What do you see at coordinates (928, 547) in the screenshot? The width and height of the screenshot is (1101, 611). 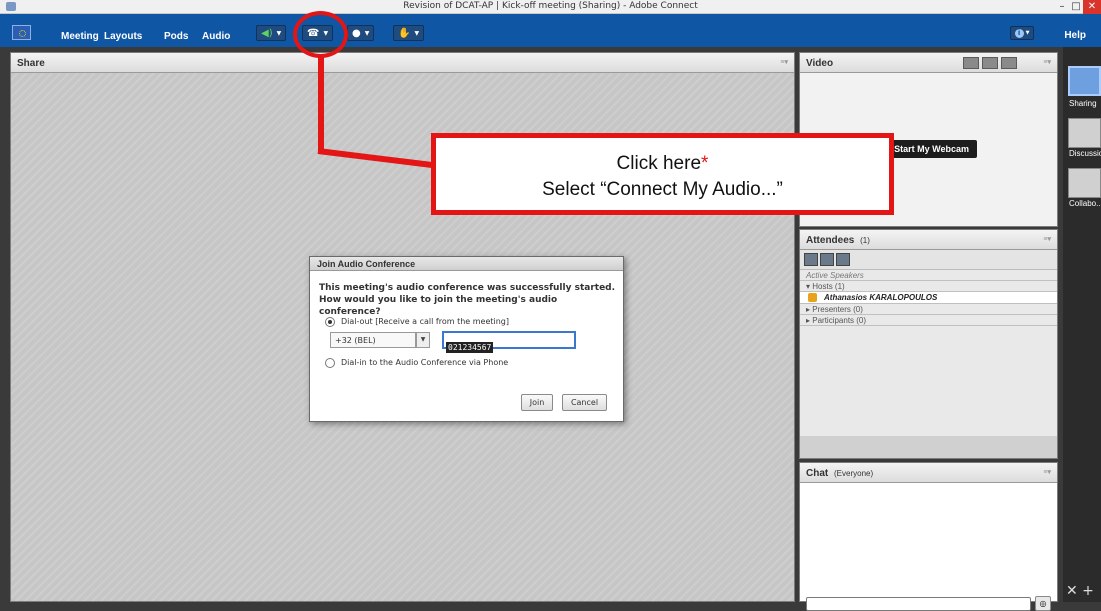 I see `chat-messages: ◎` at bounding box center [928, 547].